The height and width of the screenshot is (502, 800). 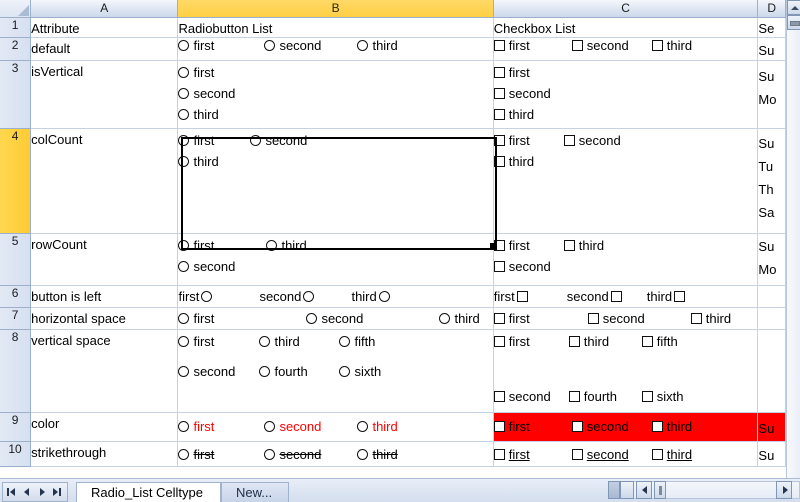 I want to click on cell-b5: first third second, so click(x=335, y=259).